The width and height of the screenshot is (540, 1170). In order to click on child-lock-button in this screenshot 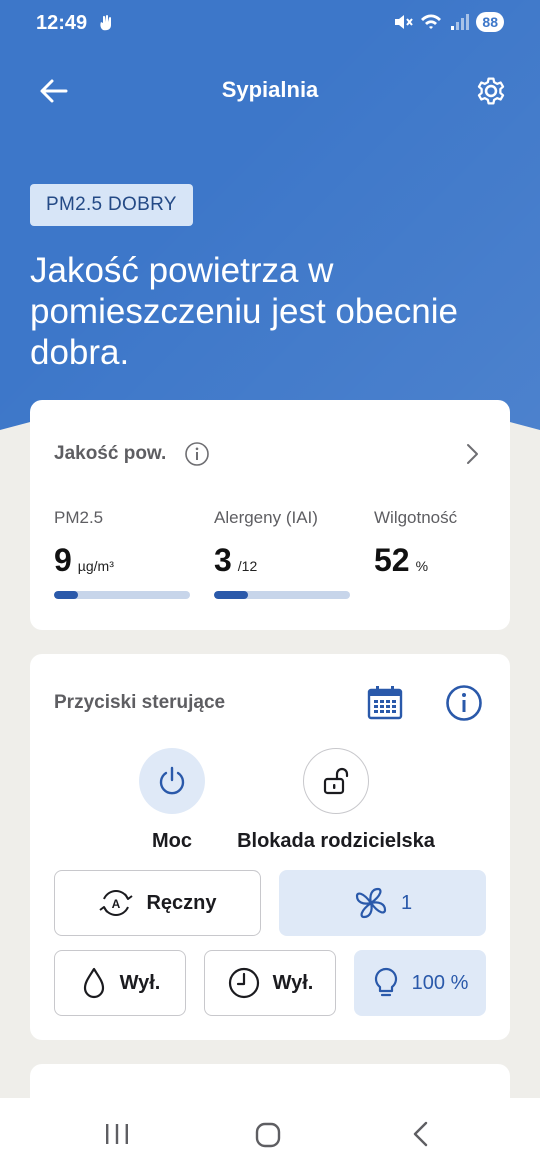, I will do `click(336, 781)`.